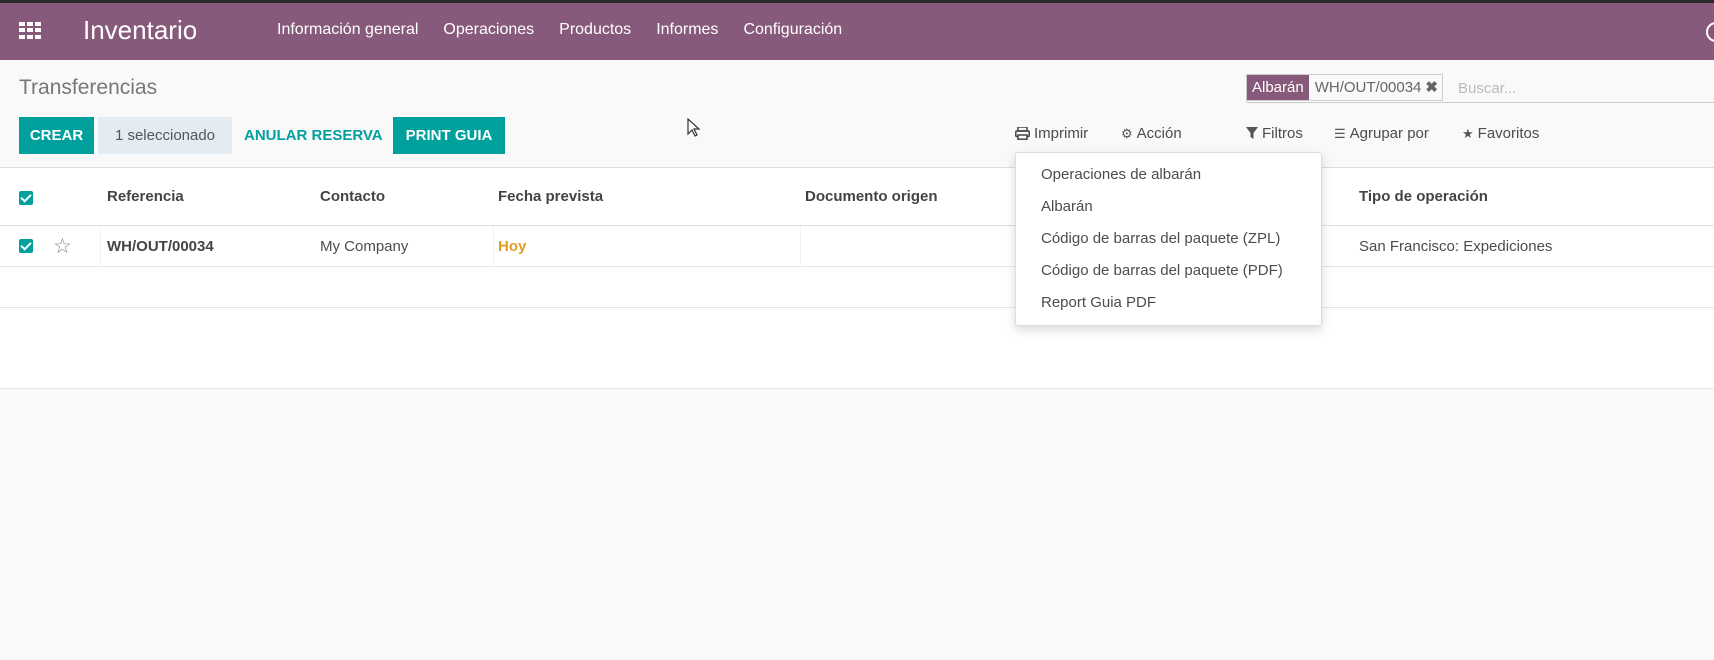  Describe the element at coordinates (352, 196) in the screenshot. I see `column-header-contact: Contacto` at that location.